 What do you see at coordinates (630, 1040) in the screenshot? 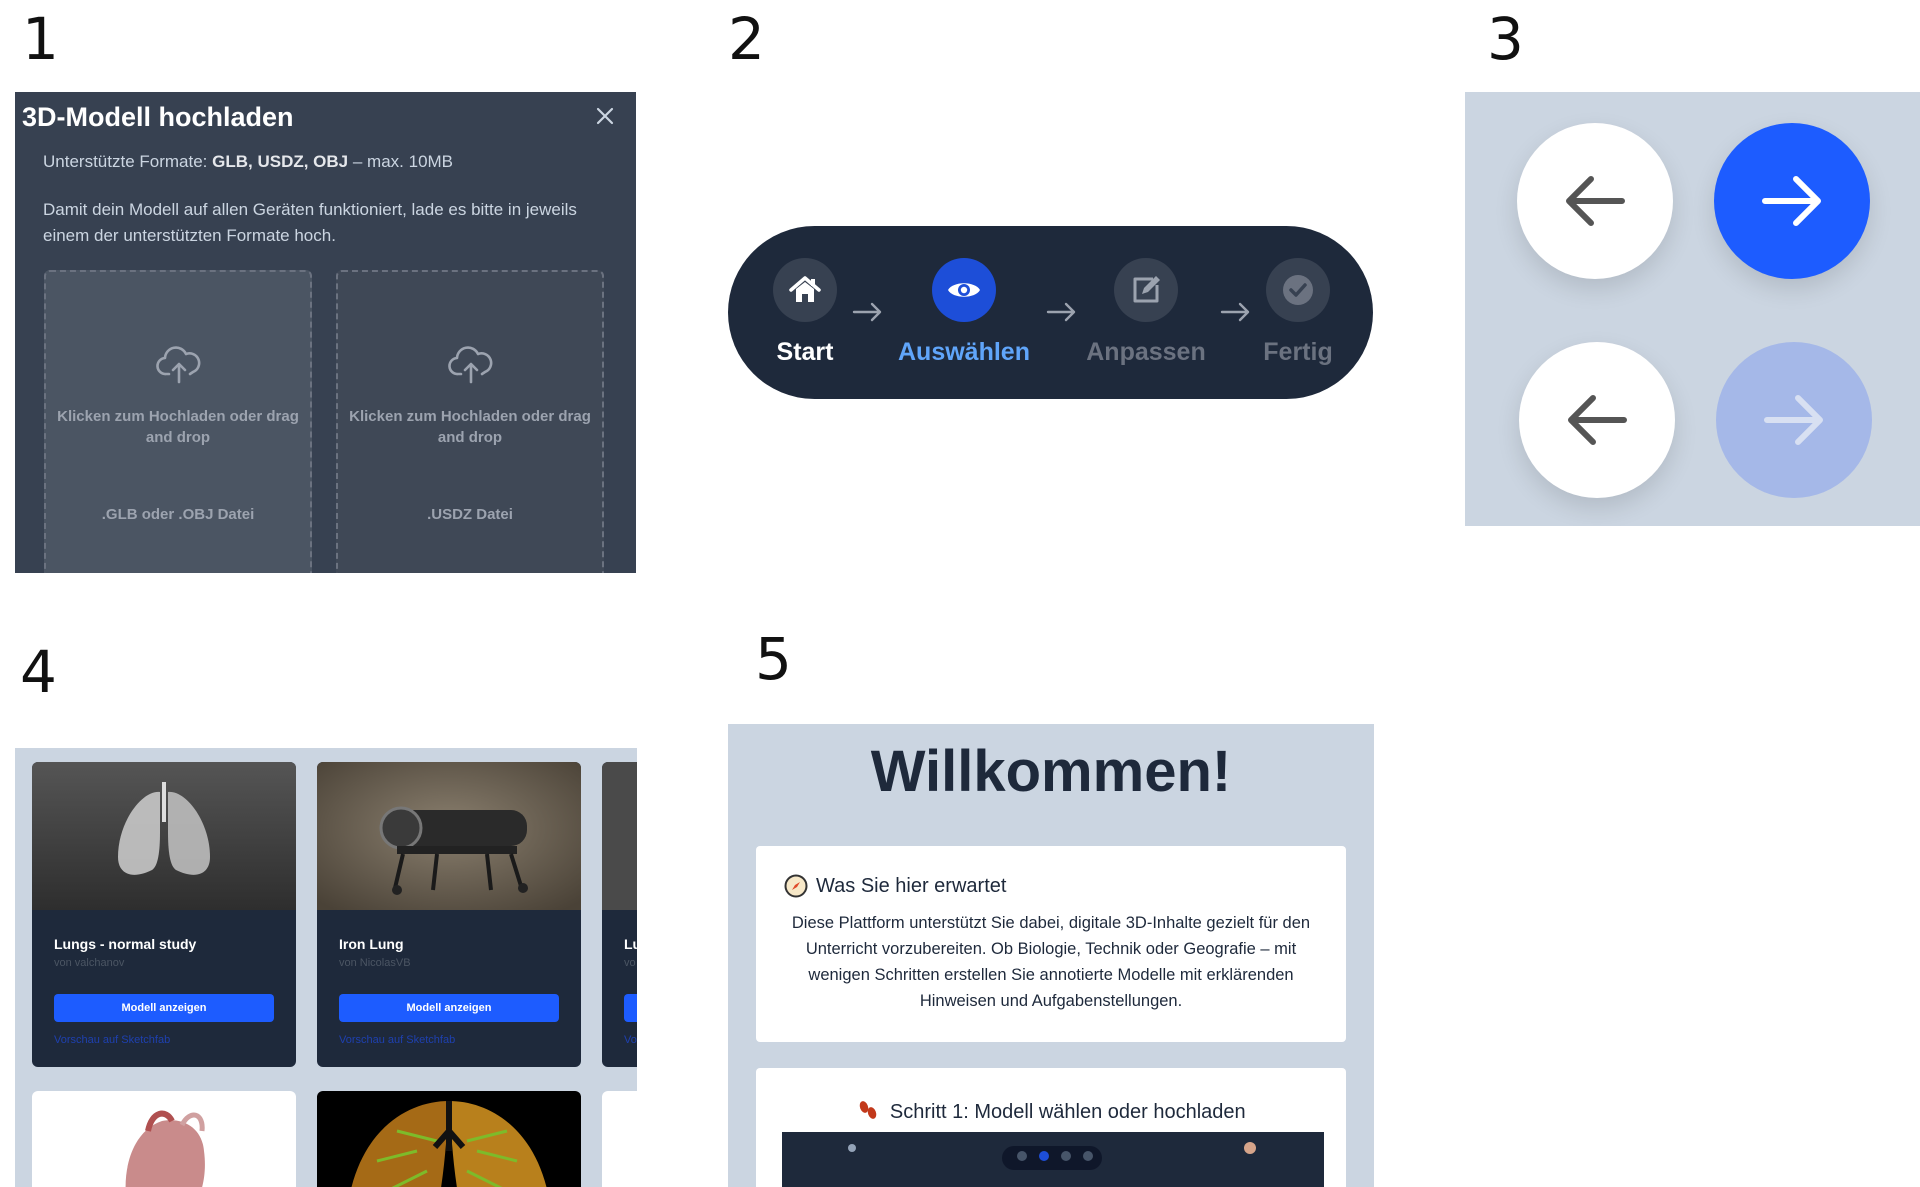
I see `sketchfab-preview-link: Vo` at bounding box center [630, 1040].